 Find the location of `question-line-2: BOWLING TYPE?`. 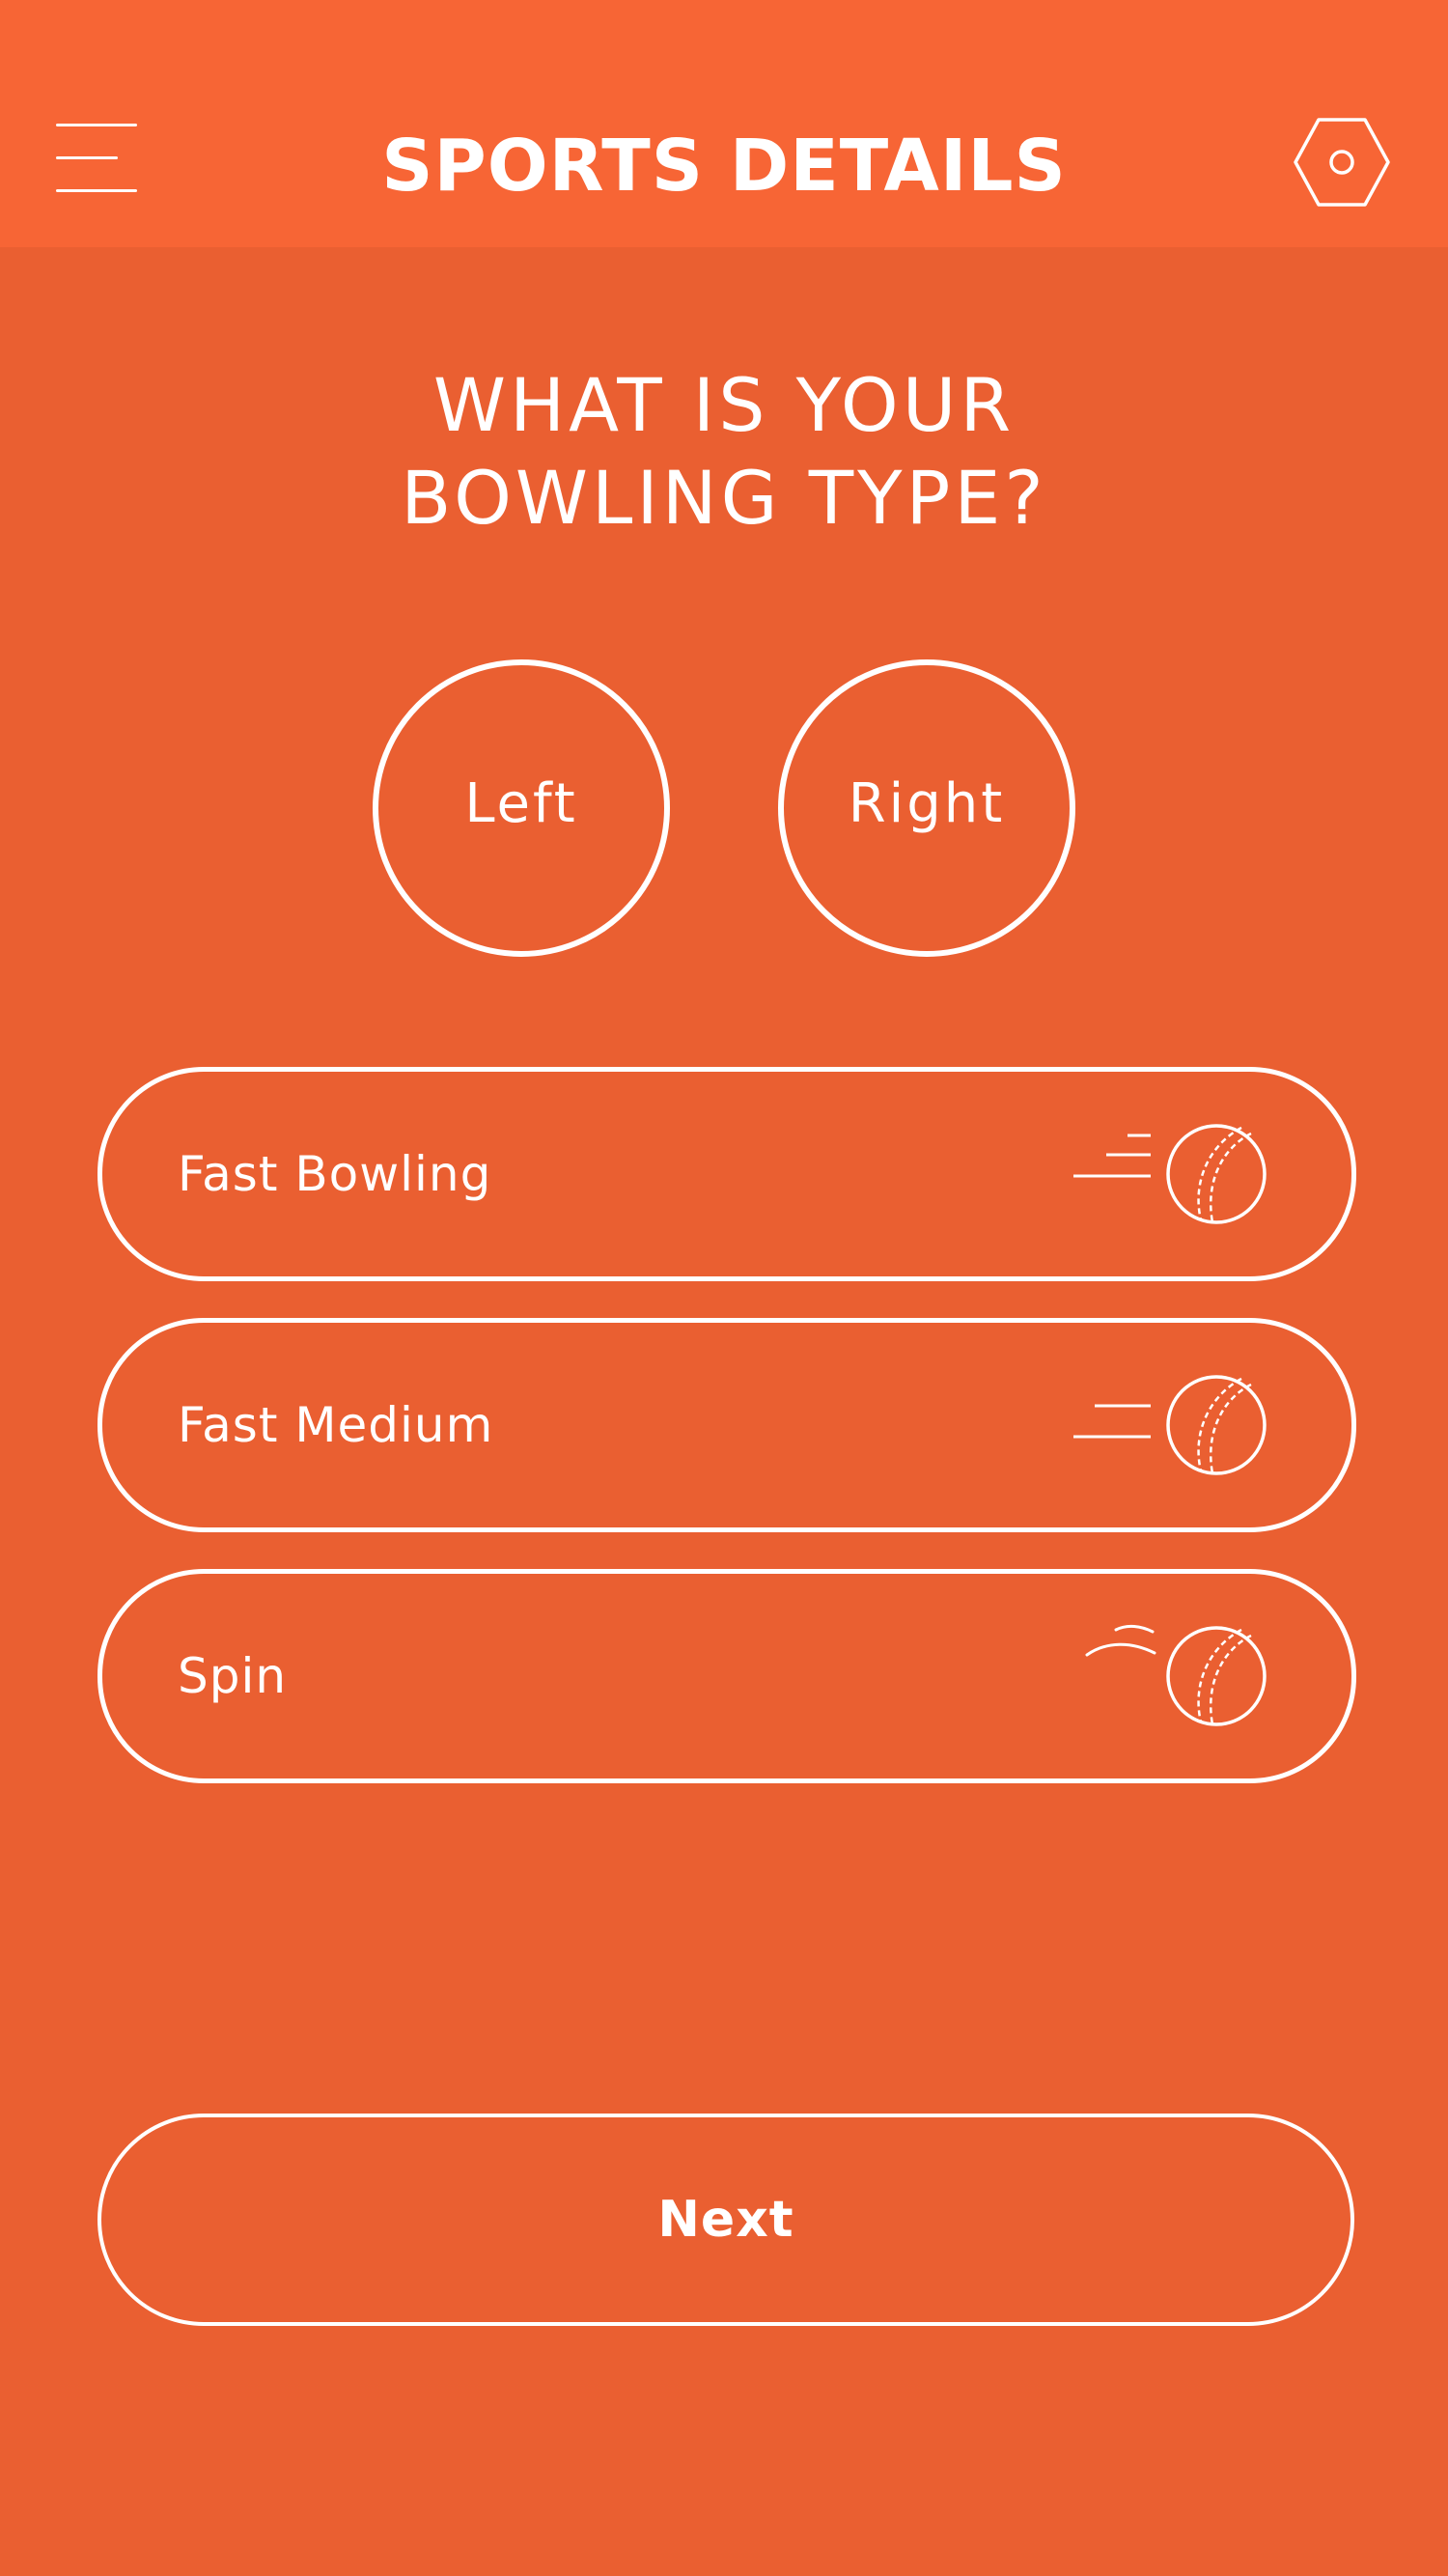

question-line-2: BOWLING TYPE? is located at coordinates (724, 498).